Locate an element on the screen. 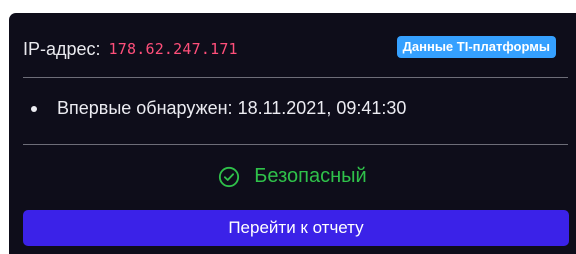 The height and width of the screenshot is (254, 576). bullet-icon is located at coordinates (34, 108).